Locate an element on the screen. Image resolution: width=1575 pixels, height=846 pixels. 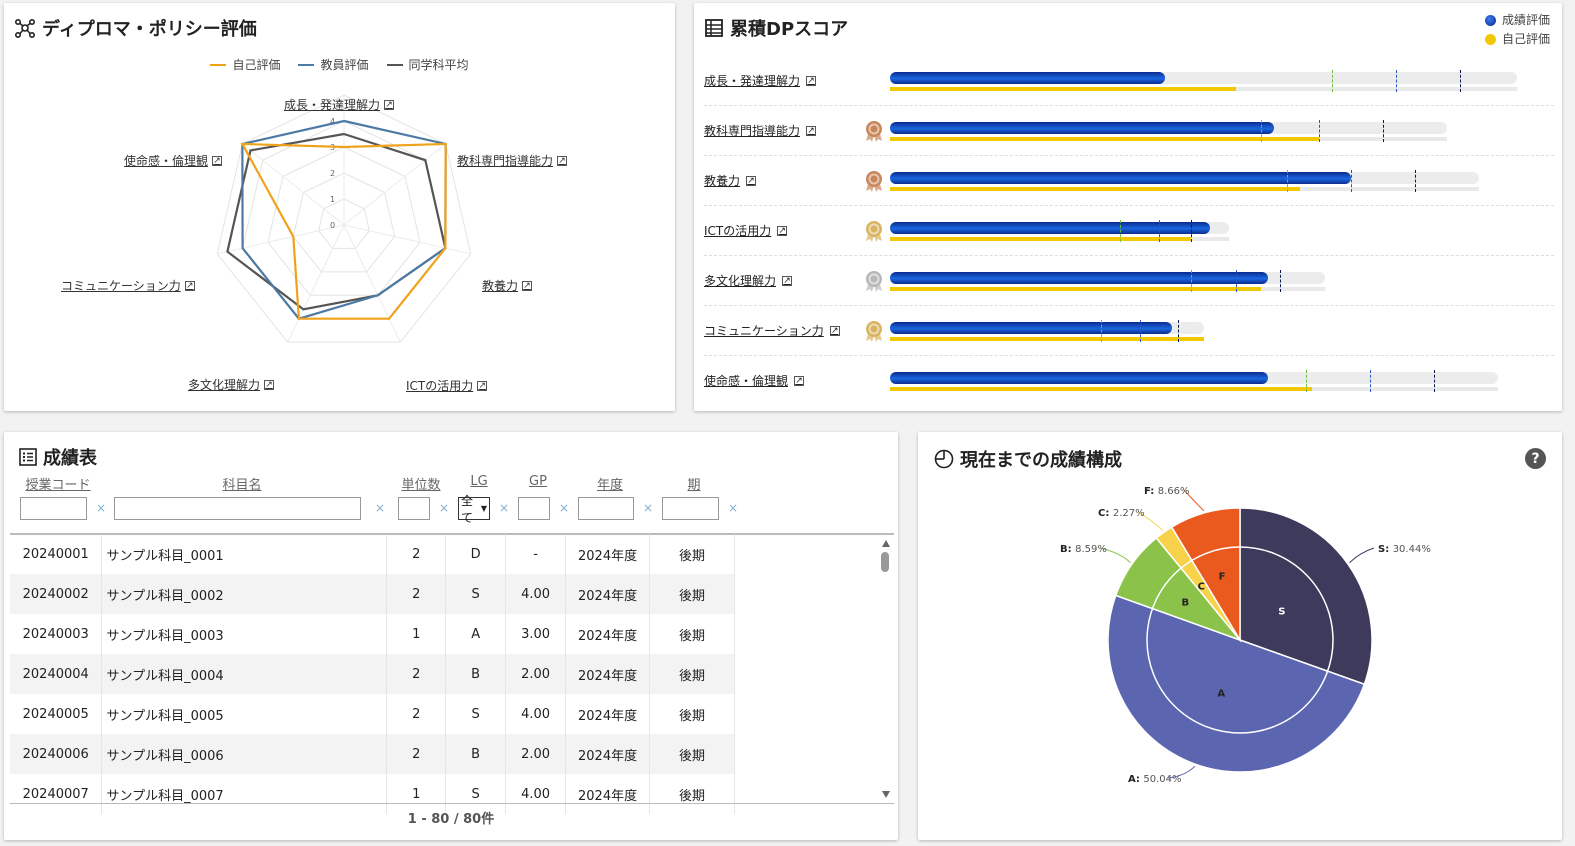
pie-outer-label: A: 50.04% is located at coordinates (1155, 779).